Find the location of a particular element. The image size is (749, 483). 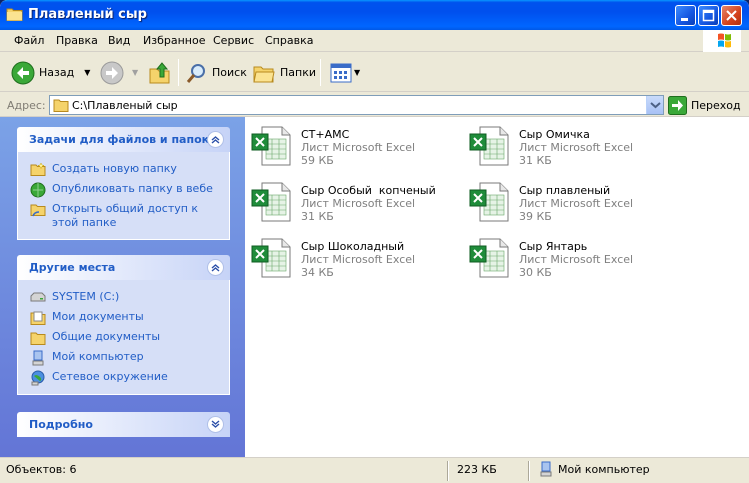

address-input: C:\Плавленый сыр is located at coordinates (356, 105).